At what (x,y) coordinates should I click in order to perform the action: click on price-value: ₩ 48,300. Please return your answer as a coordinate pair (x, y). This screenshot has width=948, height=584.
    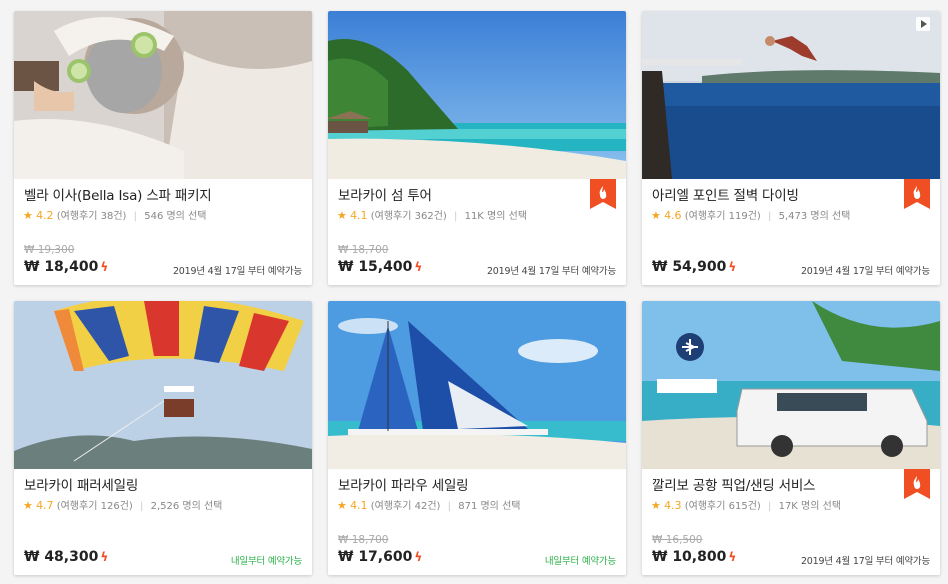
    Looking at the image, I should click on (61, 557).